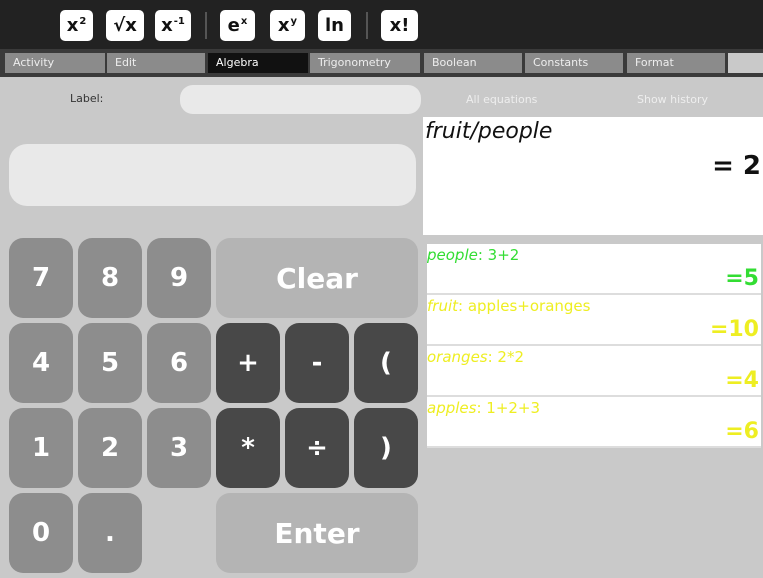 Image resolution: width=763 pixels, height=578 pixels. I want to click on history-label: oranges: 2*2, so click(475, 357).